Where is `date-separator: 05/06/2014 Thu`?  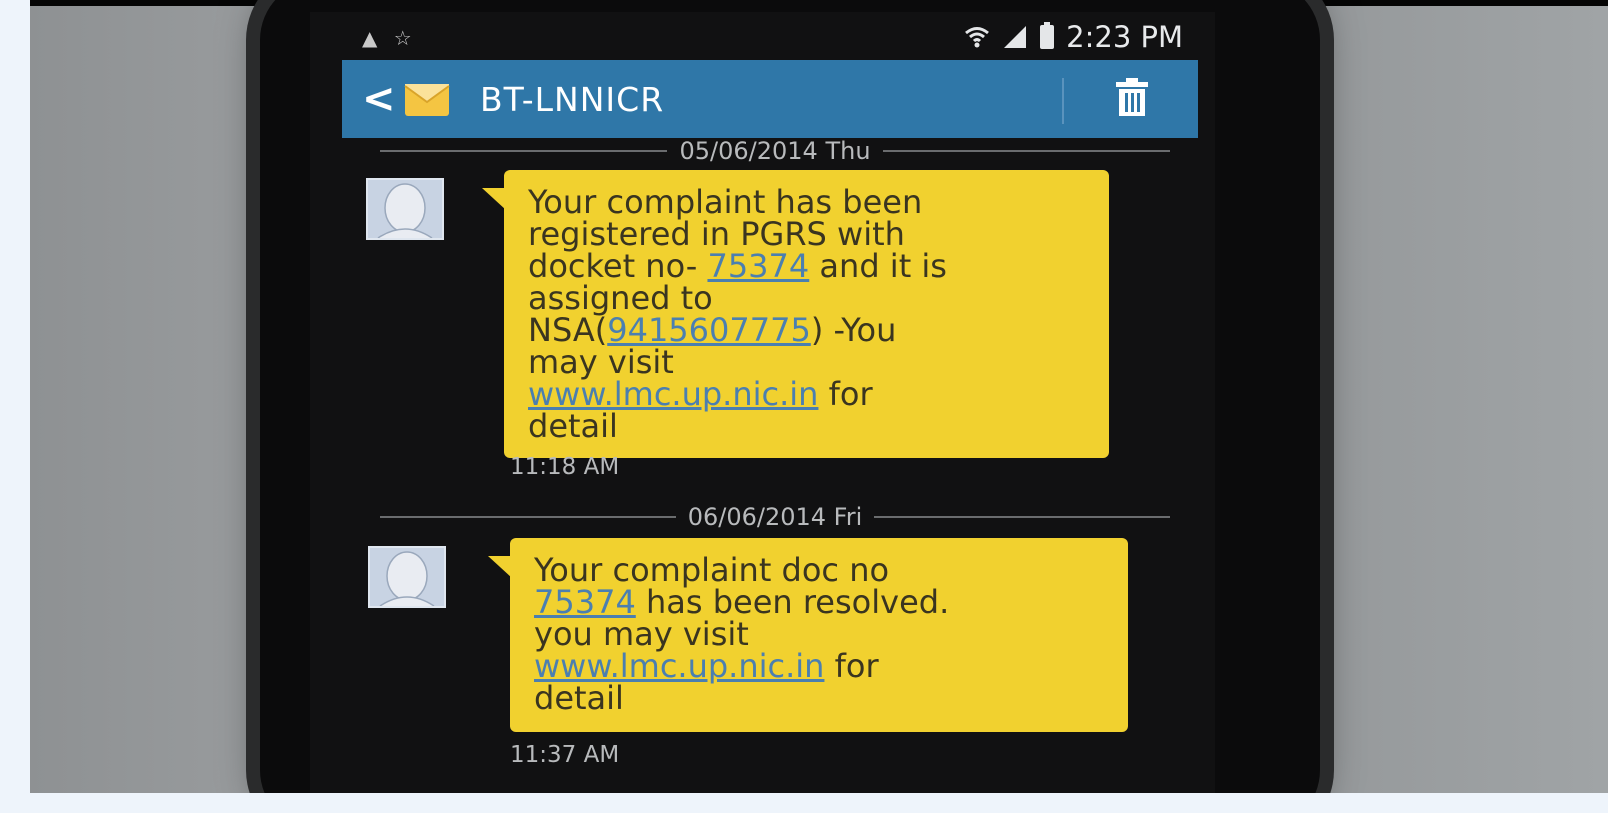 date-separator: 05/06/2014 Thu is located at coordinates (775, 151).